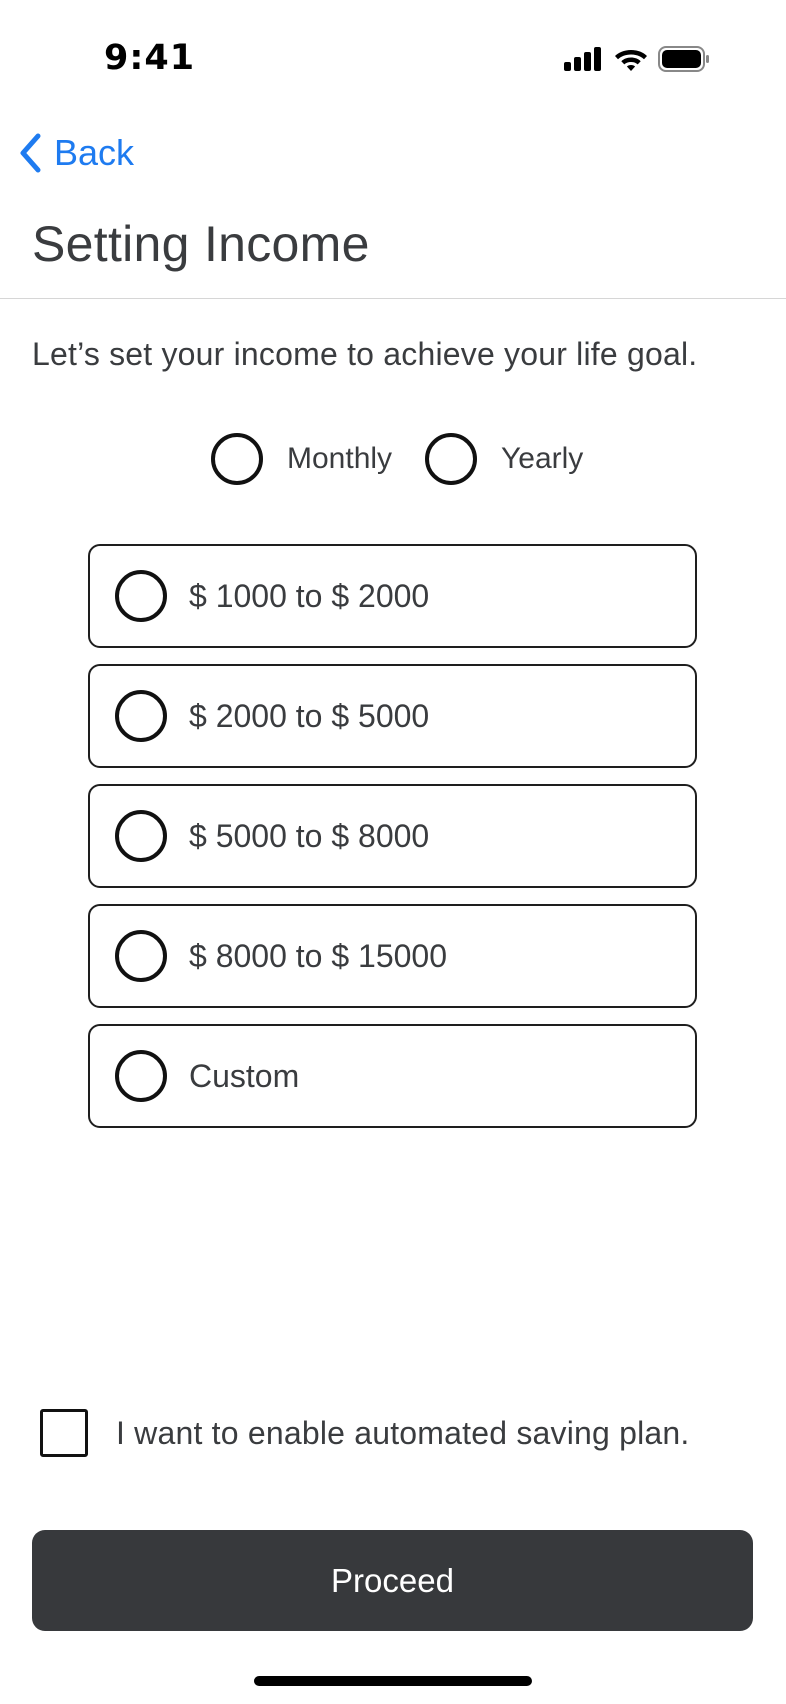  Describe the element at coordinates (309, 595) in the screenshot. I see `income-option-label: $ 1000 to $ 2000` at that location.